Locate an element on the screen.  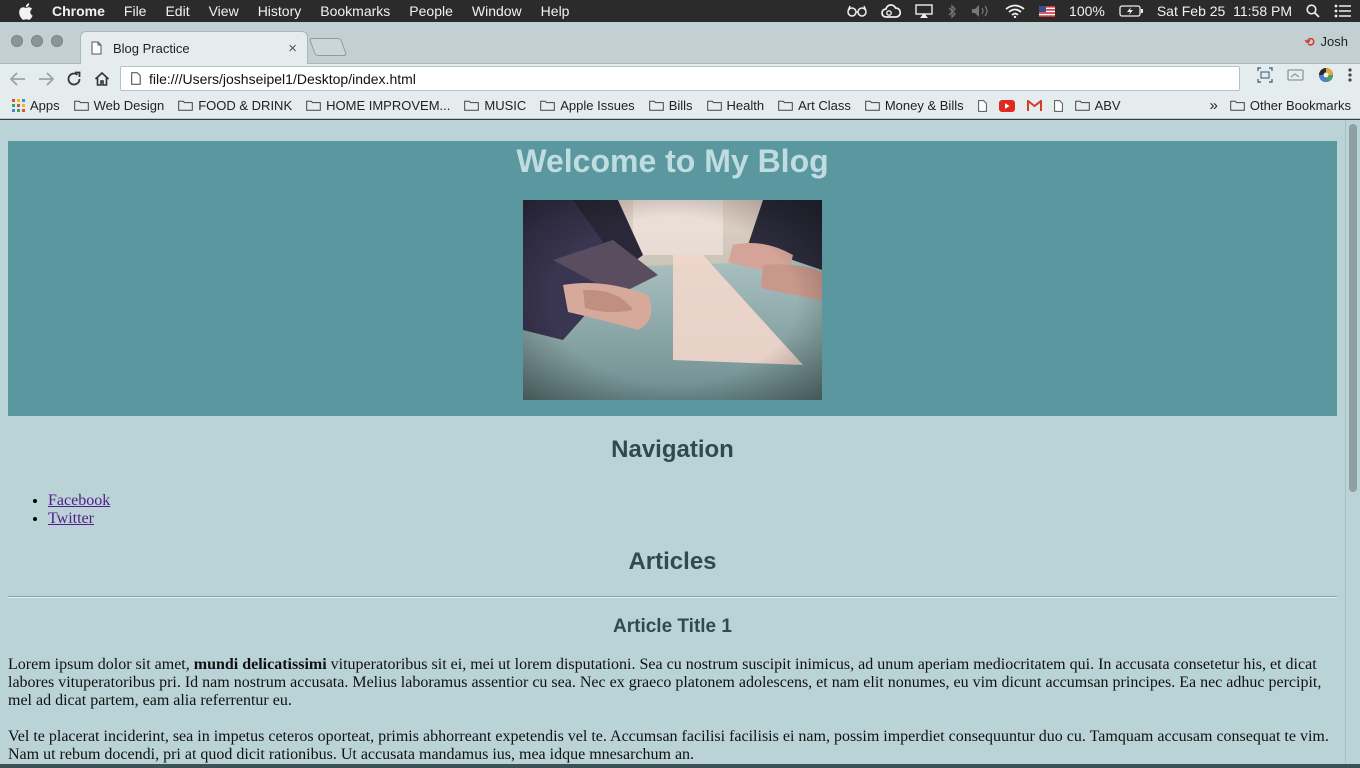
clock: Sat Feb 25 11:58 PM is located at coordinates (1224, 11).